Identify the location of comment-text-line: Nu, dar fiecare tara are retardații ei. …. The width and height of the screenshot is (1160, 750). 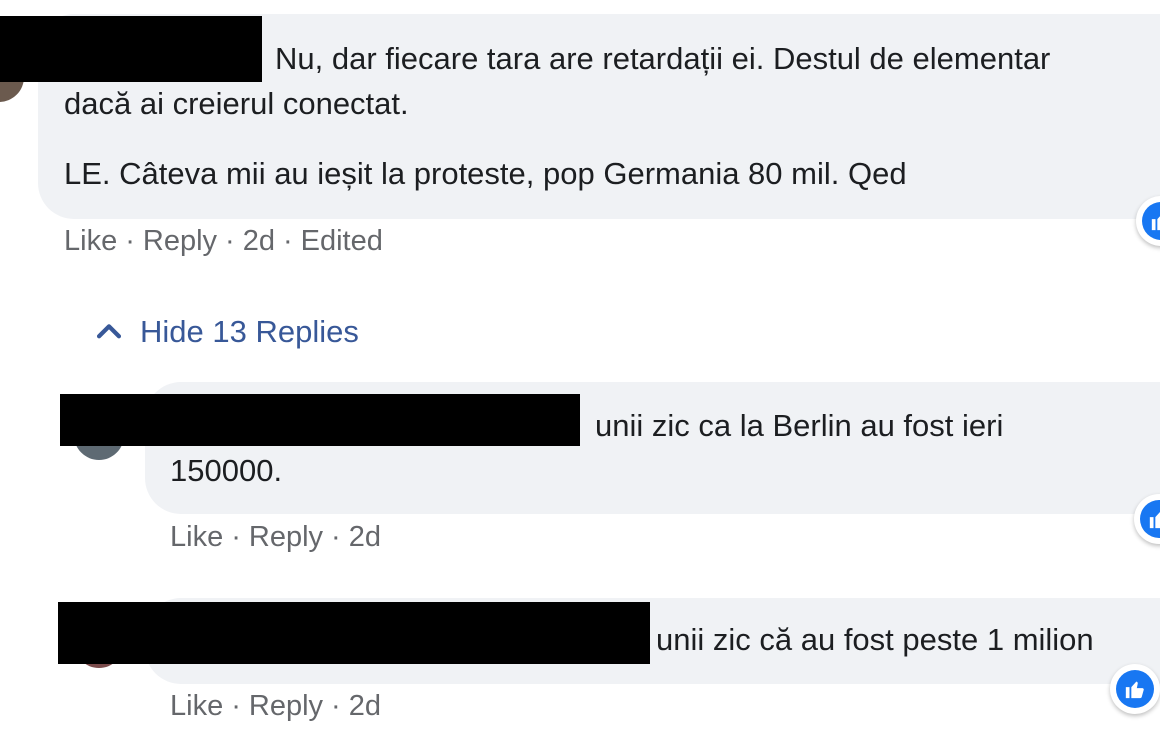
(663, 58).